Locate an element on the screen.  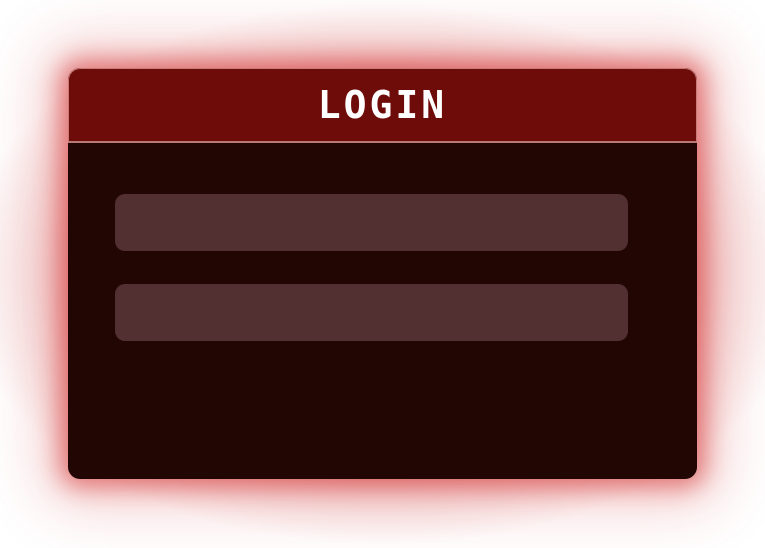
login-header: LOGIN is located at coordinates (382, 105).